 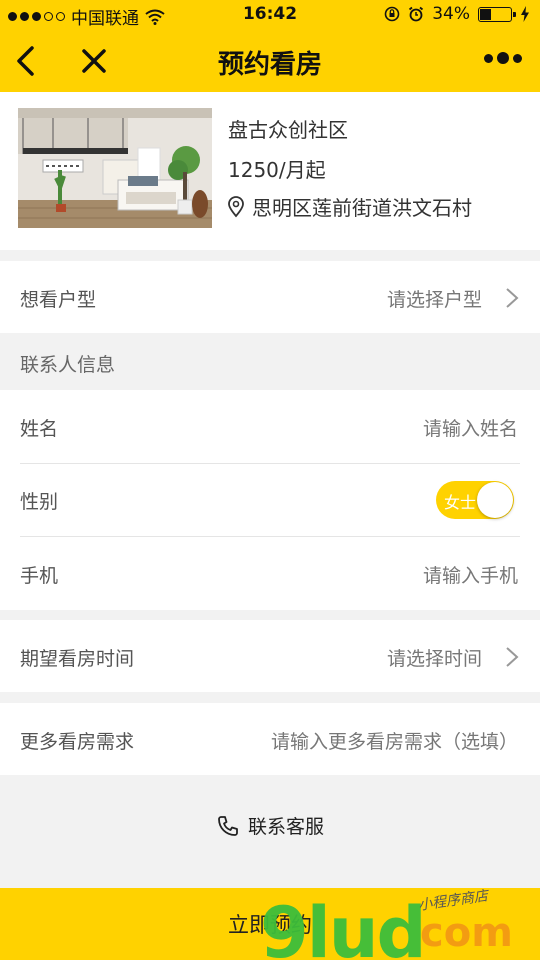 What do you see at coordinates (68, 365) in the screenshot?
I see `contact-header-label: 联系人信息` at bounding box center [68, 365].